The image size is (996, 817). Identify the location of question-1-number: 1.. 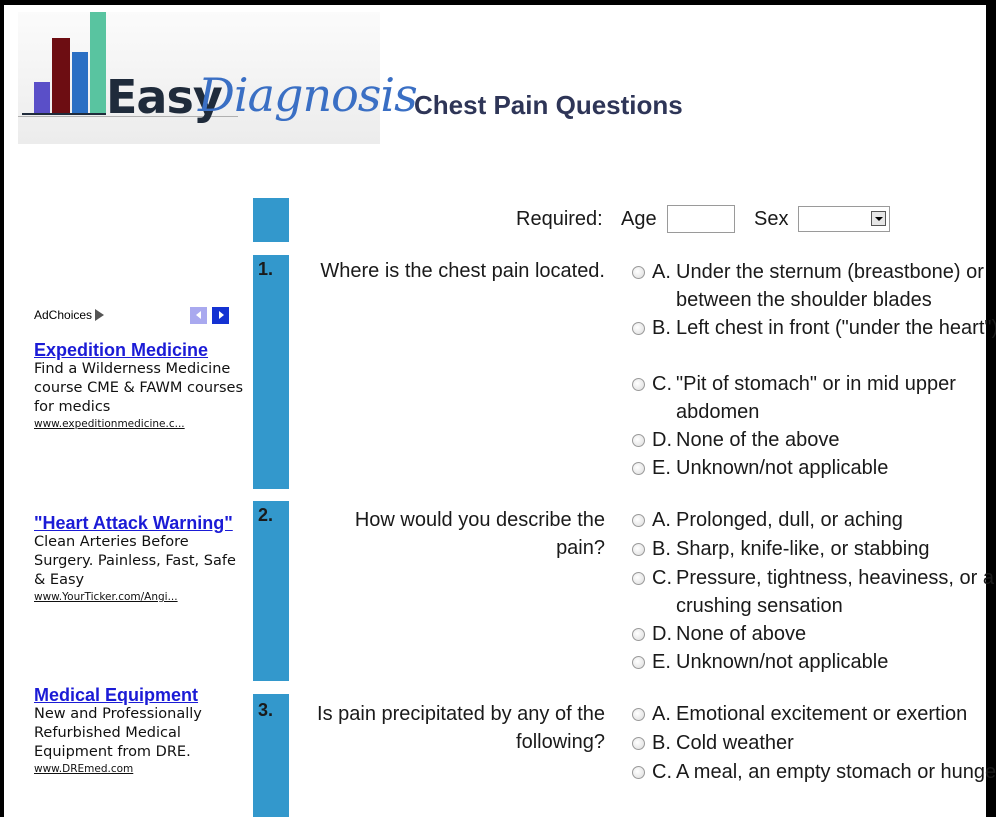
(266, 269).